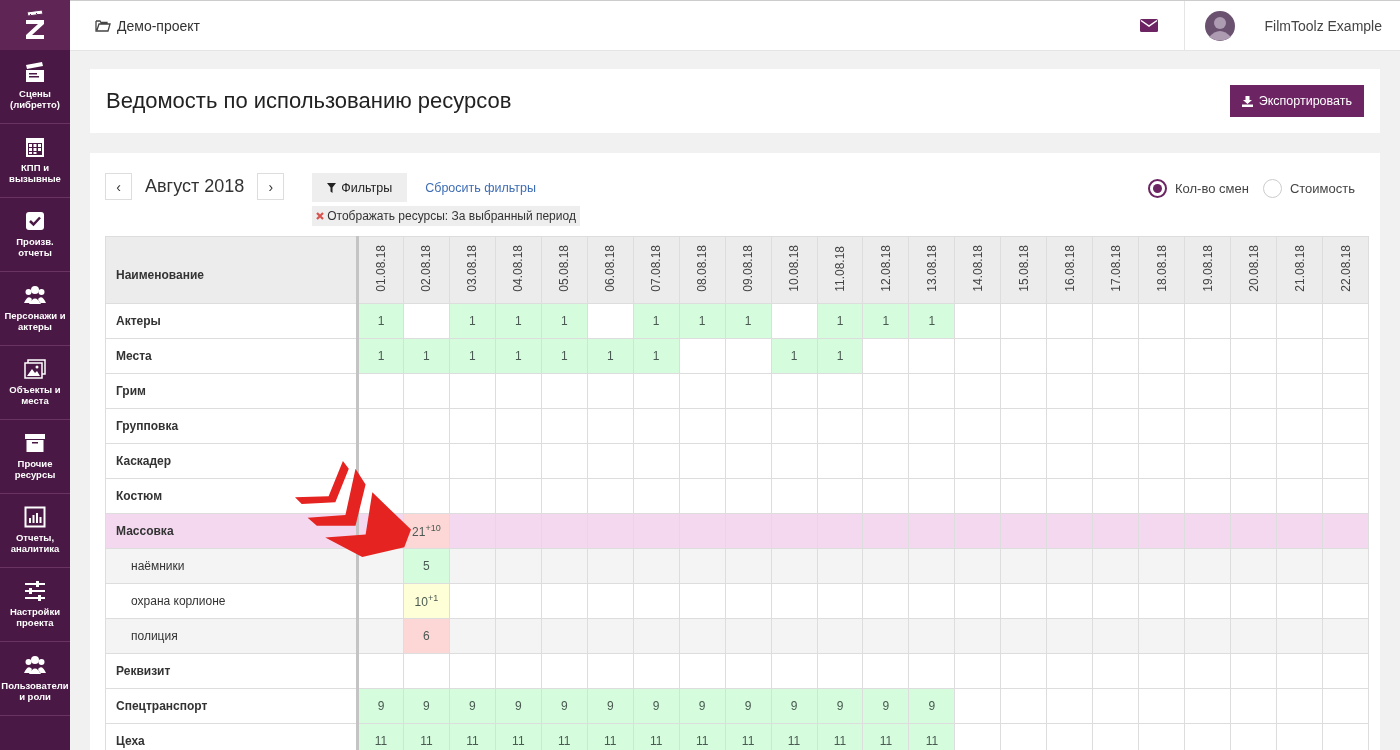 The image size is (1400, 750). What do you see at coordinates (1149, 25) in the screenshot?
I see `mail-icon` at bounding box center [1149, 25].